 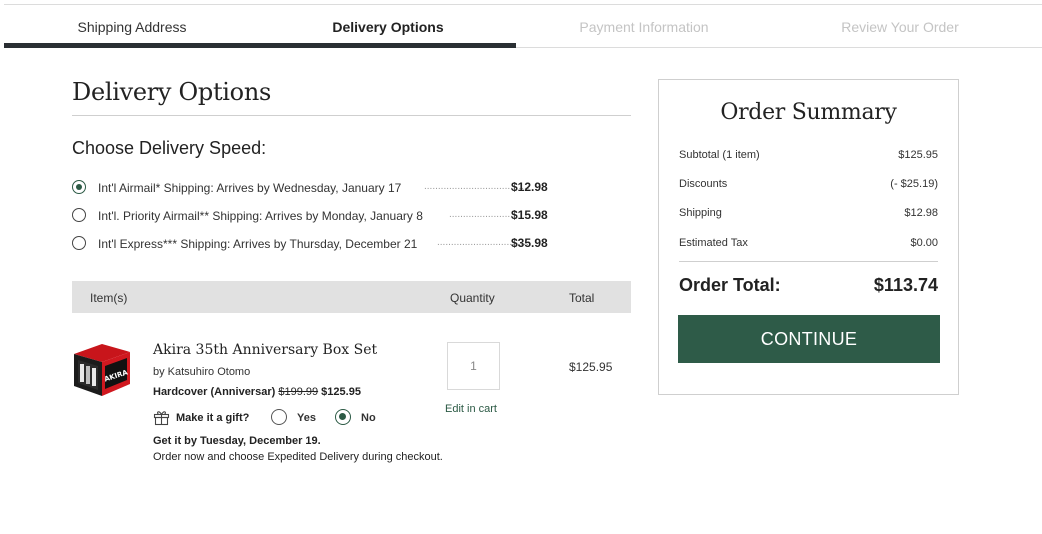 What do you see at coordinates (351, 297) in the screenshot?
I see `items-table-header: Item(s) Quantity Total` at bounding box center [351, 297].